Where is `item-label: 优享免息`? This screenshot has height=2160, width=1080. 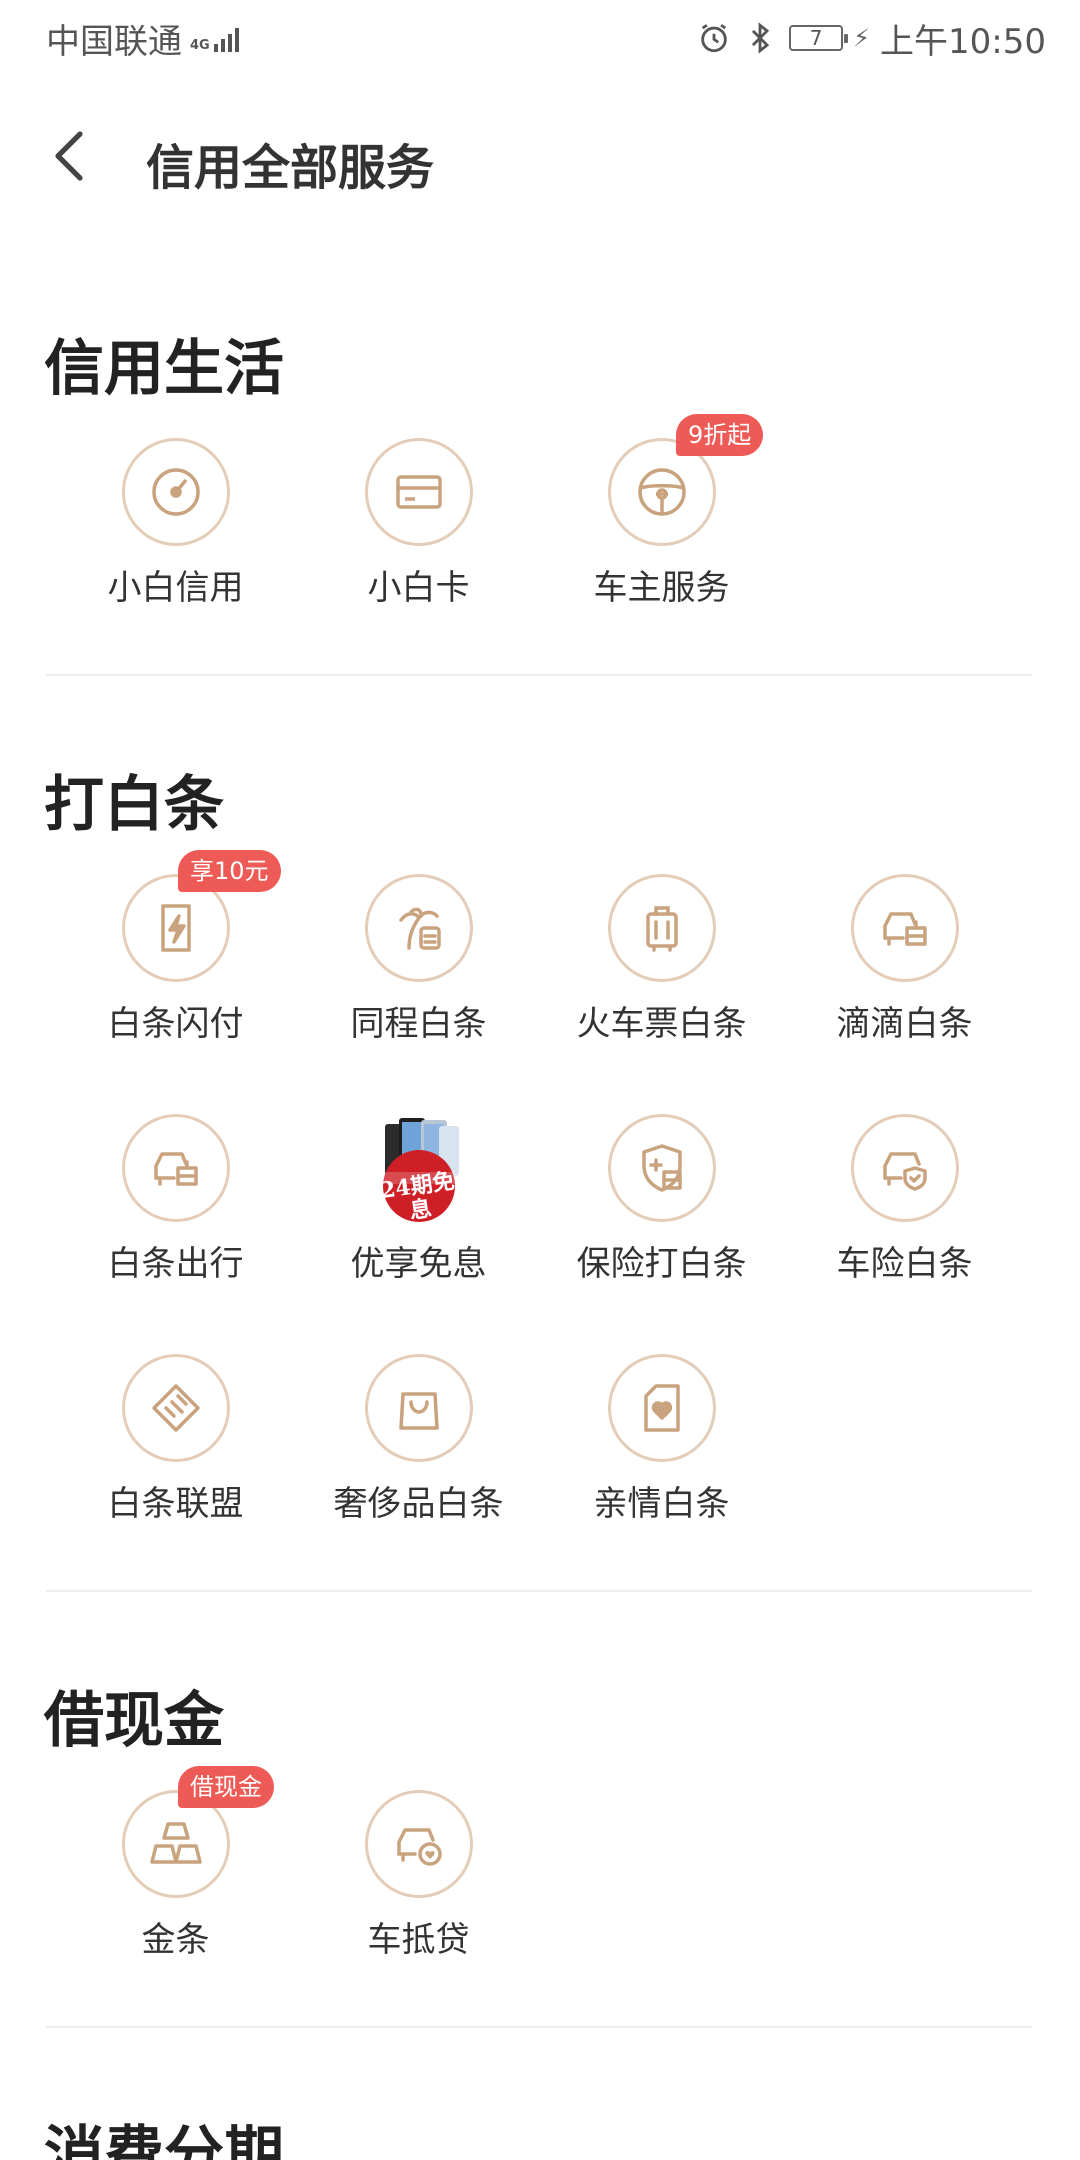 item-label: 优享免息 is located at coordinates (418, 1264).